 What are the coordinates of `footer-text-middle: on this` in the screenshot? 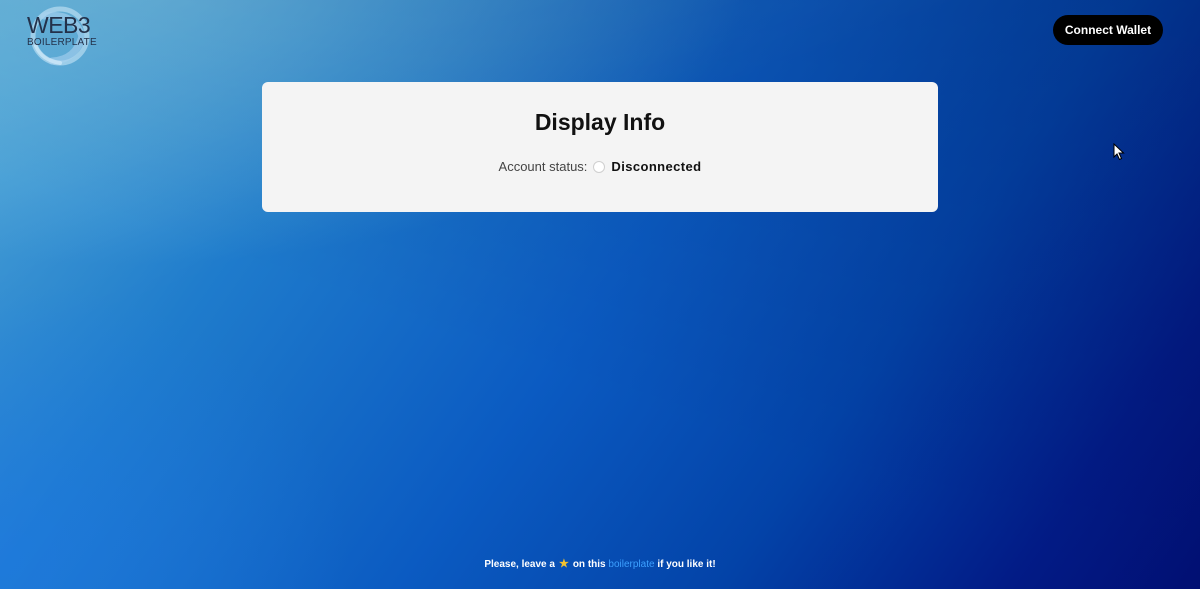 It's located at (589, 564).